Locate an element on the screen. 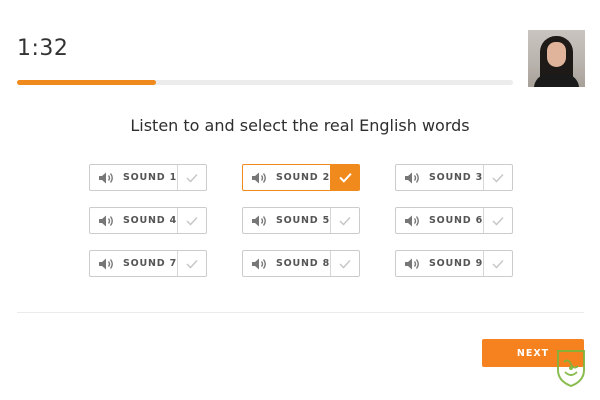  webcam-person-face is located at coordinates (556, 54).